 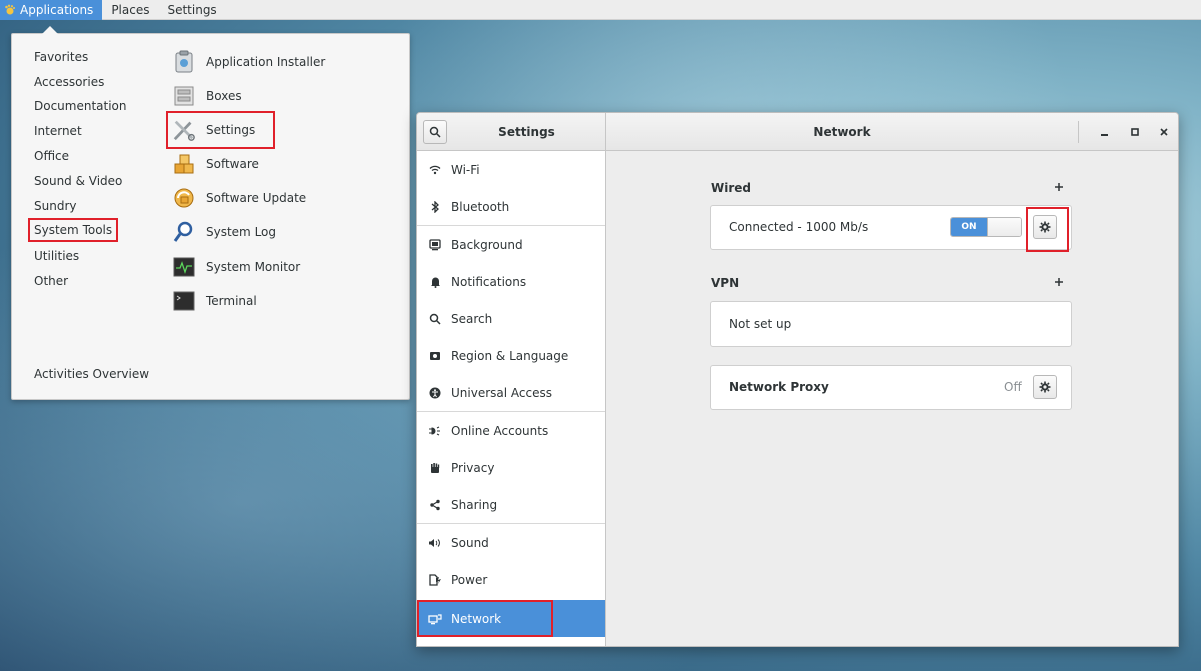 I want to click on sidebar-item-label: Sound, so click(x=470, y=542).